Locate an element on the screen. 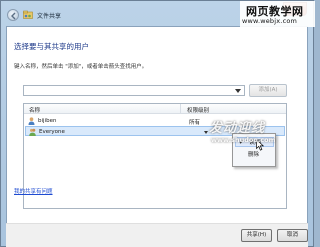 The image size is (320, 247). page-title: 选择要与其共享的用户 is located at coordinates (51, 46).